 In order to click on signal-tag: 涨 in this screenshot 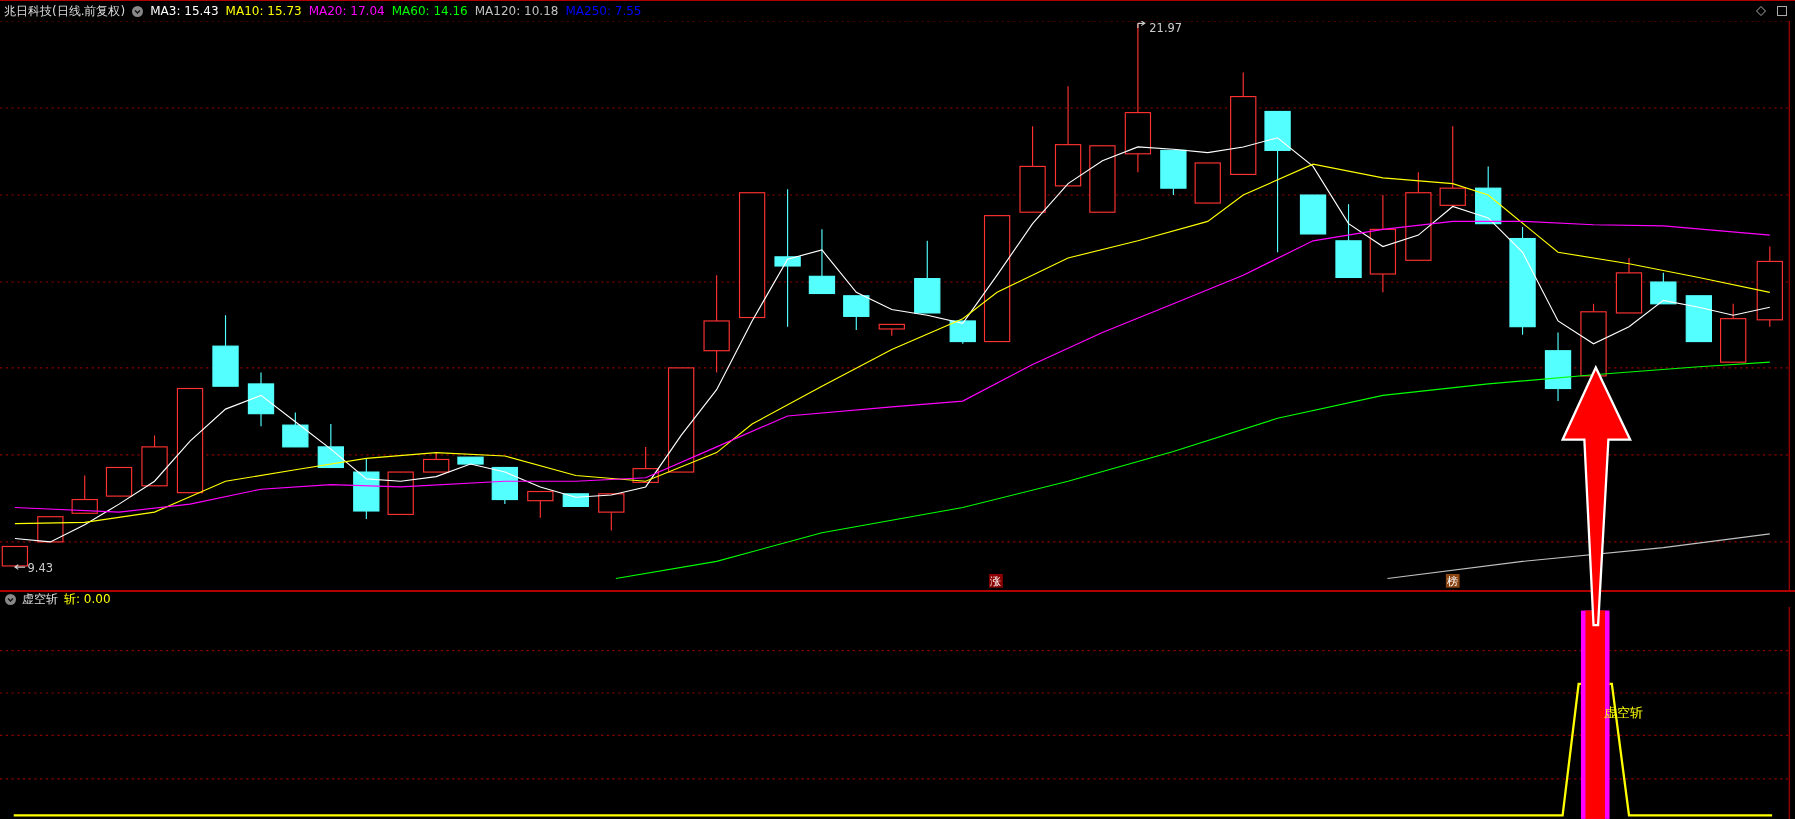, I will do `click(996, 581)`.